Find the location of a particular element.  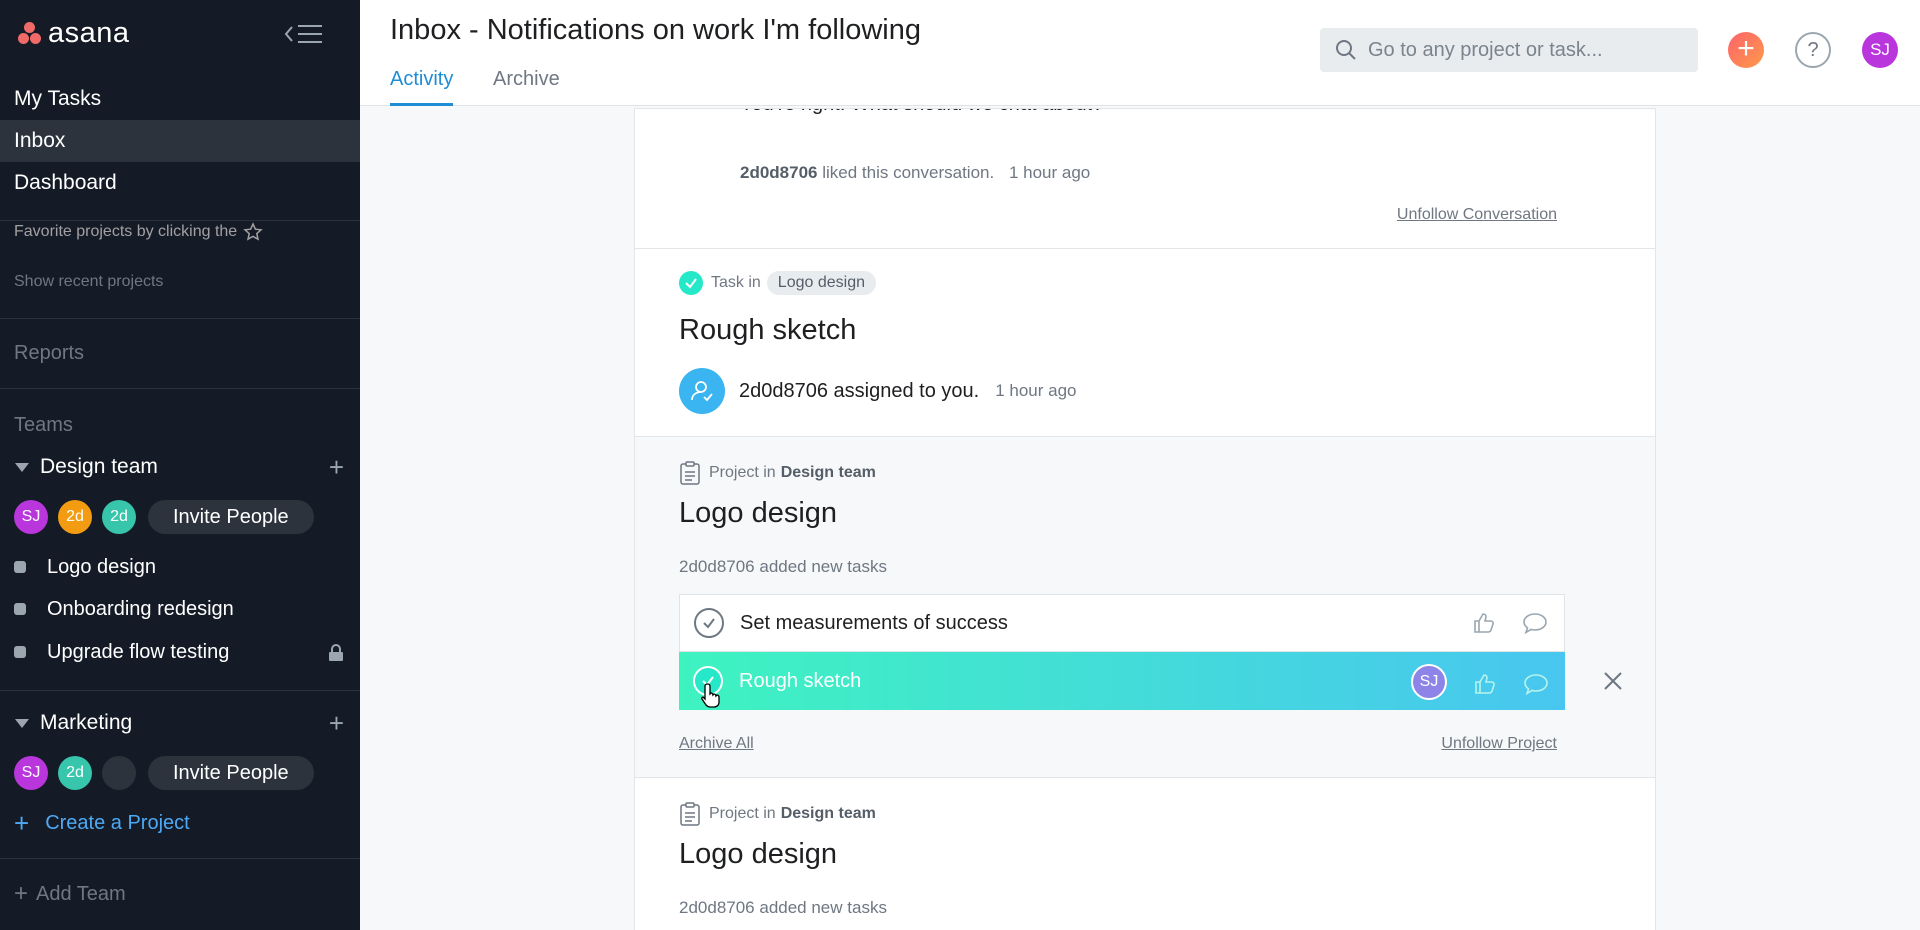

task-title: Rough sketch is located at coordinates (767, 330).